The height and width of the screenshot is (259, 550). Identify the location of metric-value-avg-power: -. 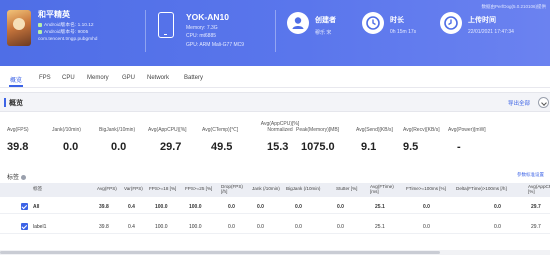
(459, 147).